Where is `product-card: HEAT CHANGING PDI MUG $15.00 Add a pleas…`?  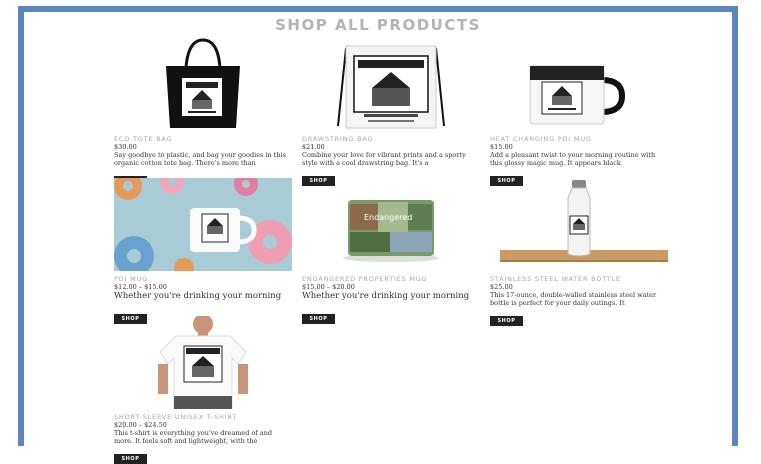
product-card: HEAT CHANGING PDI MUG $15.00 Add a pleas… is located at coordinates (579, 112).